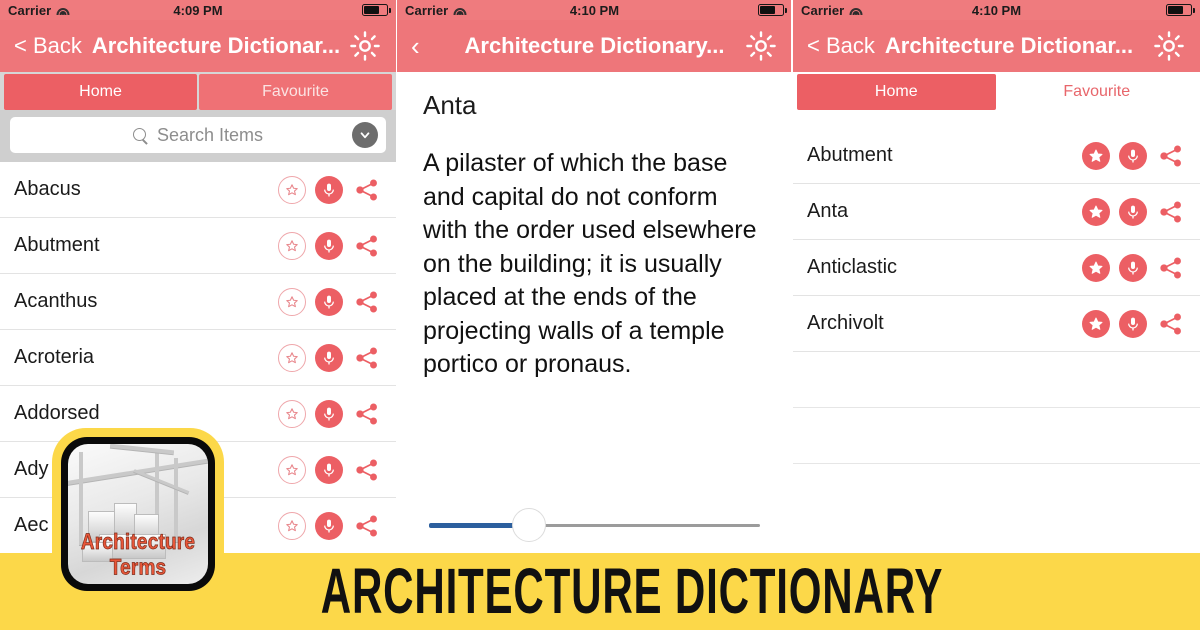 This screenshot has height=630, width=1200. I want to click on term-label: Anticlastic, so click(852, 267).